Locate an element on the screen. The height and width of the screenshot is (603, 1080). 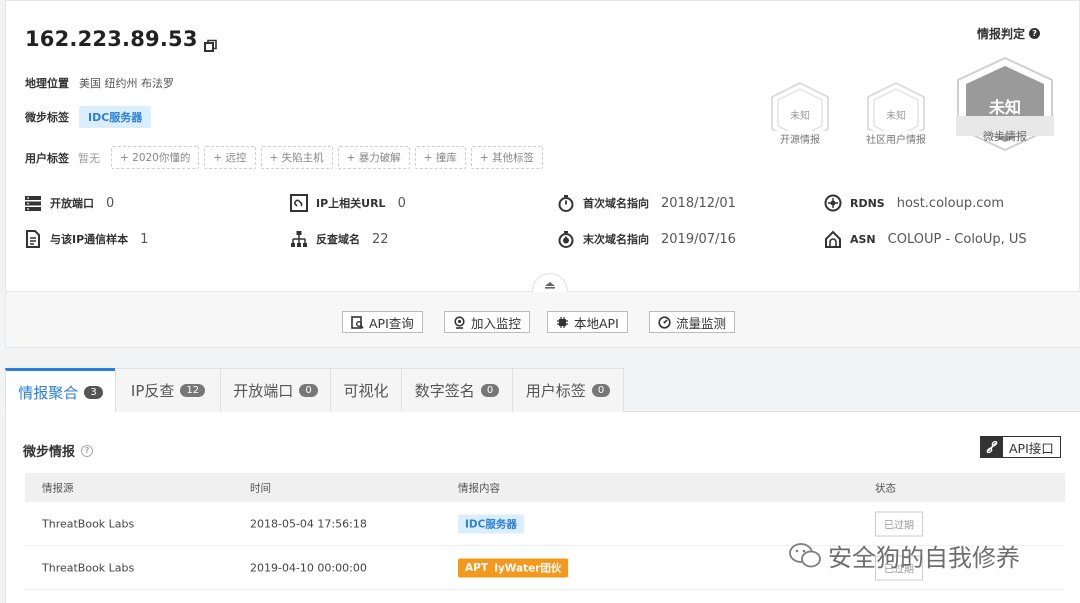
column-header: 状态 is located at coordinates (885, 488).